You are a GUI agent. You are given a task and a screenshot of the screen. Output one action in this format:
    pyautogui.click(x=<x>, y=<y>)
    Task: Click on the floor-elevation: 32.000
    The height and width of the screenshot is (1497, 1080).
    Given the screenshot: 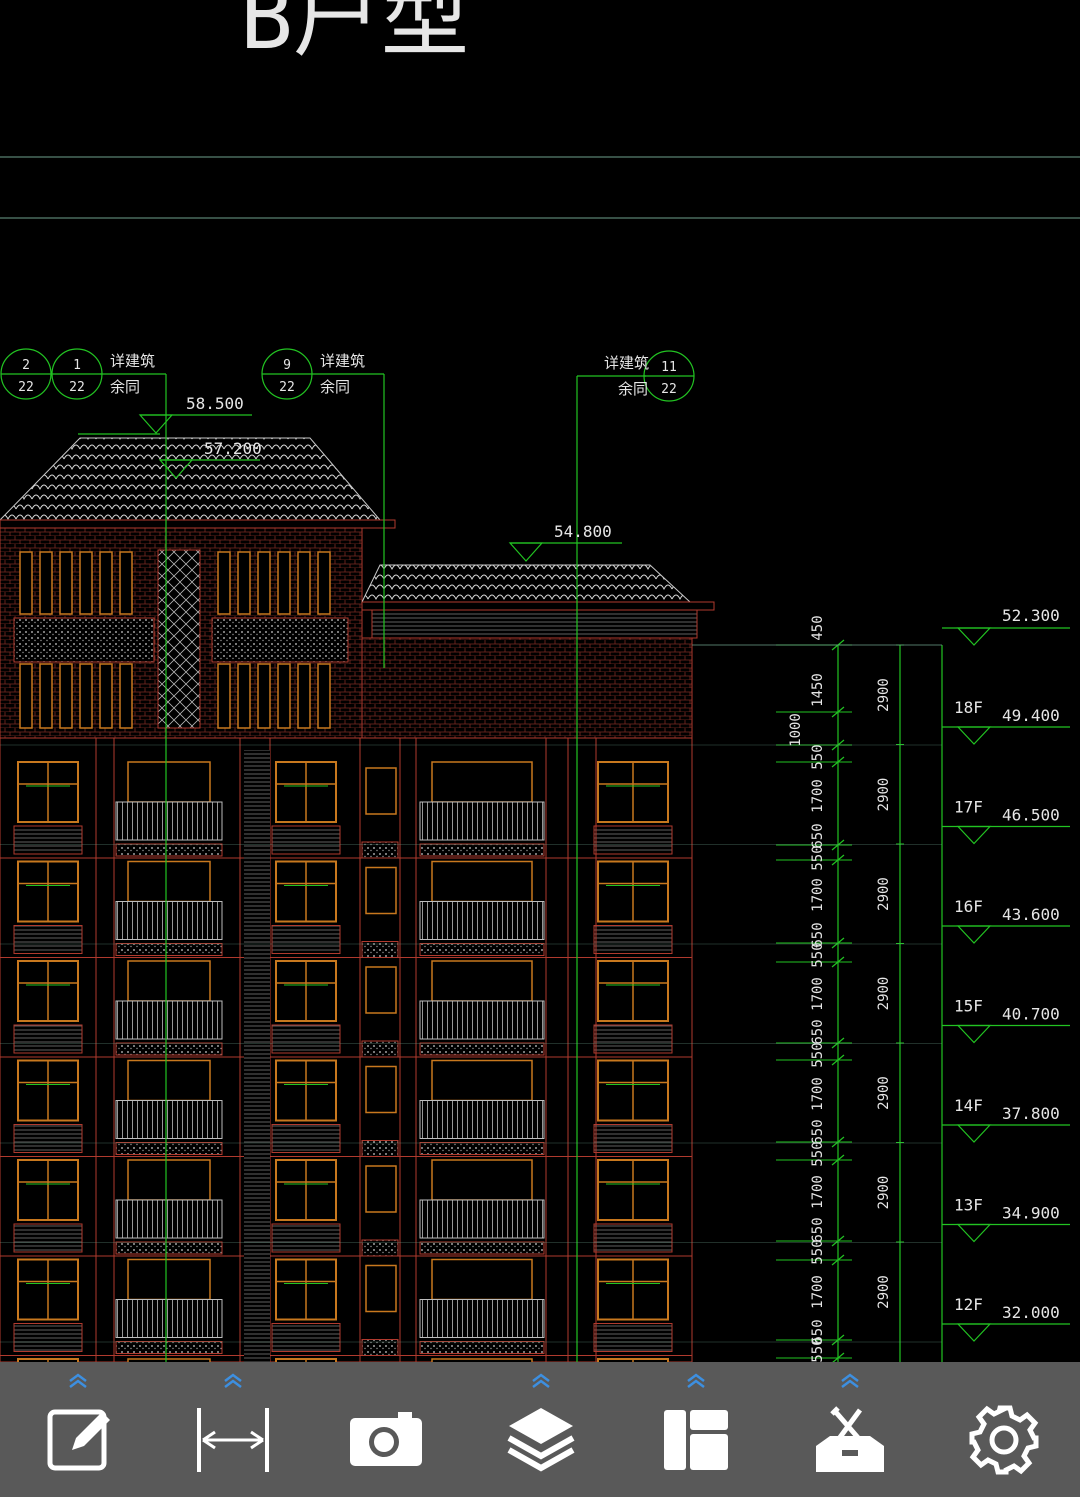 What is the action you would take?
    pyautogui.click(x=1031, y=1312)
    